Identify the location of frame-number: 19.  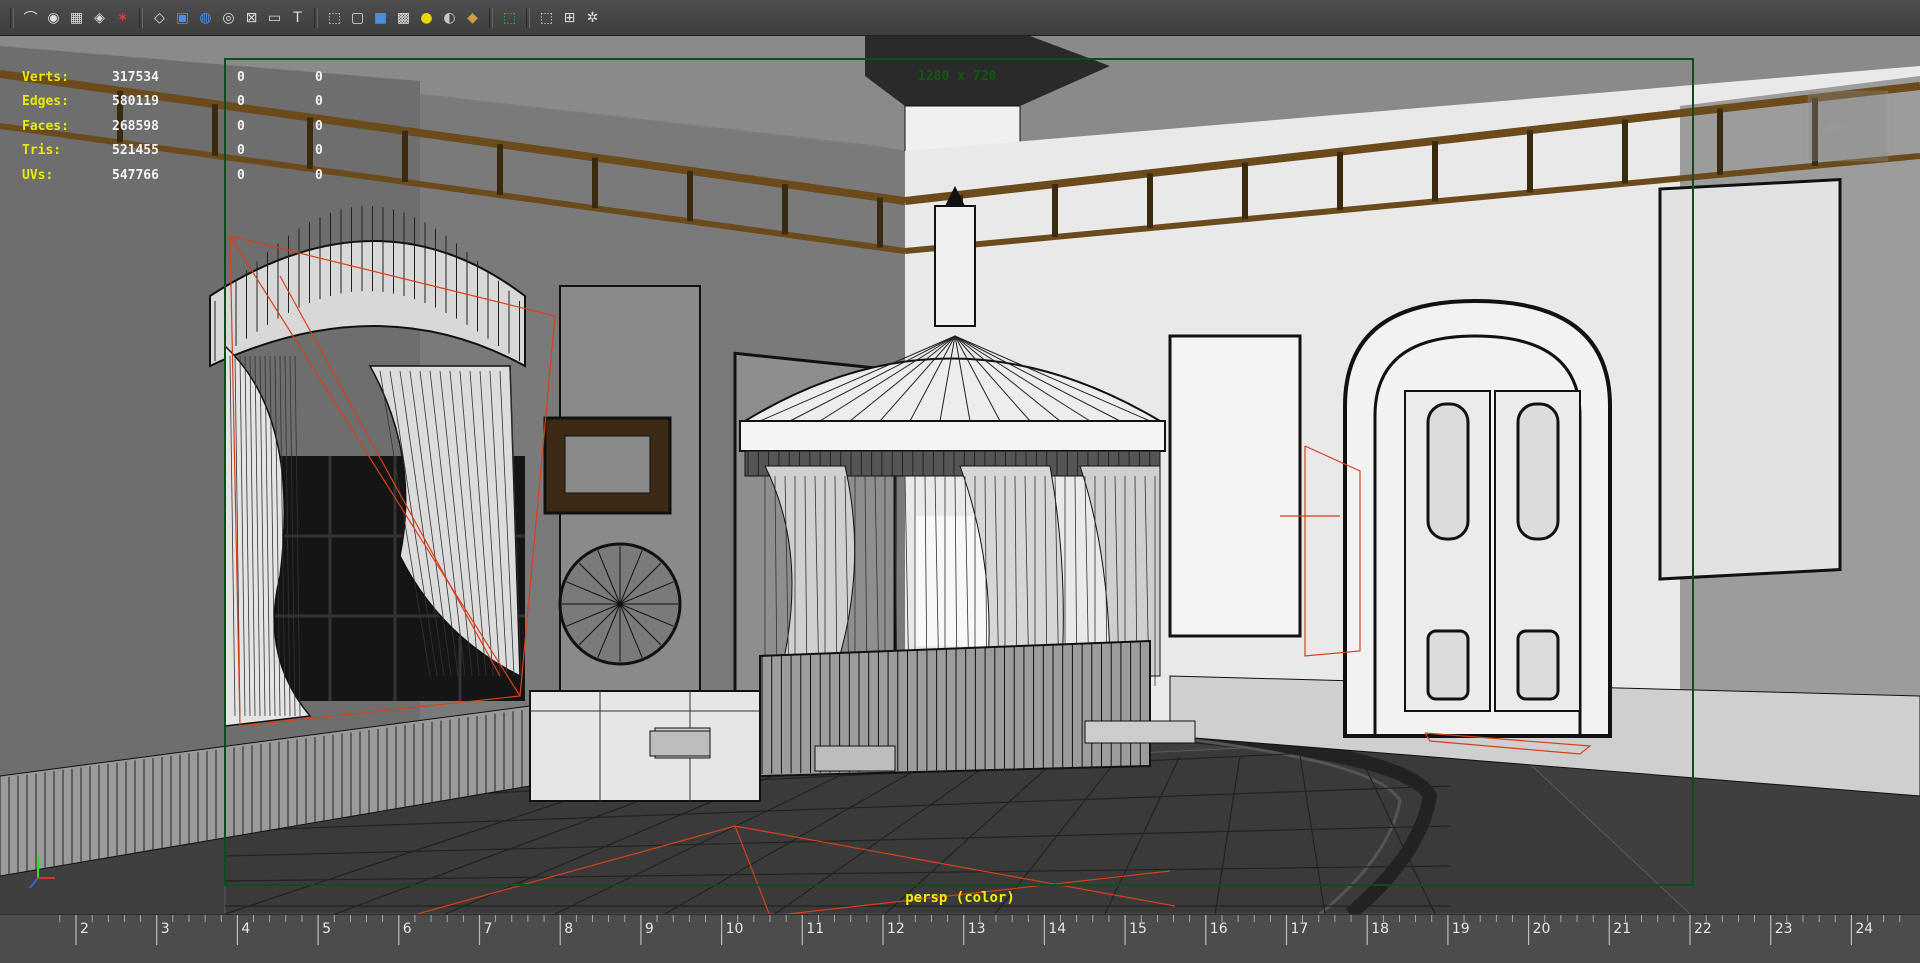
(1460, 929).